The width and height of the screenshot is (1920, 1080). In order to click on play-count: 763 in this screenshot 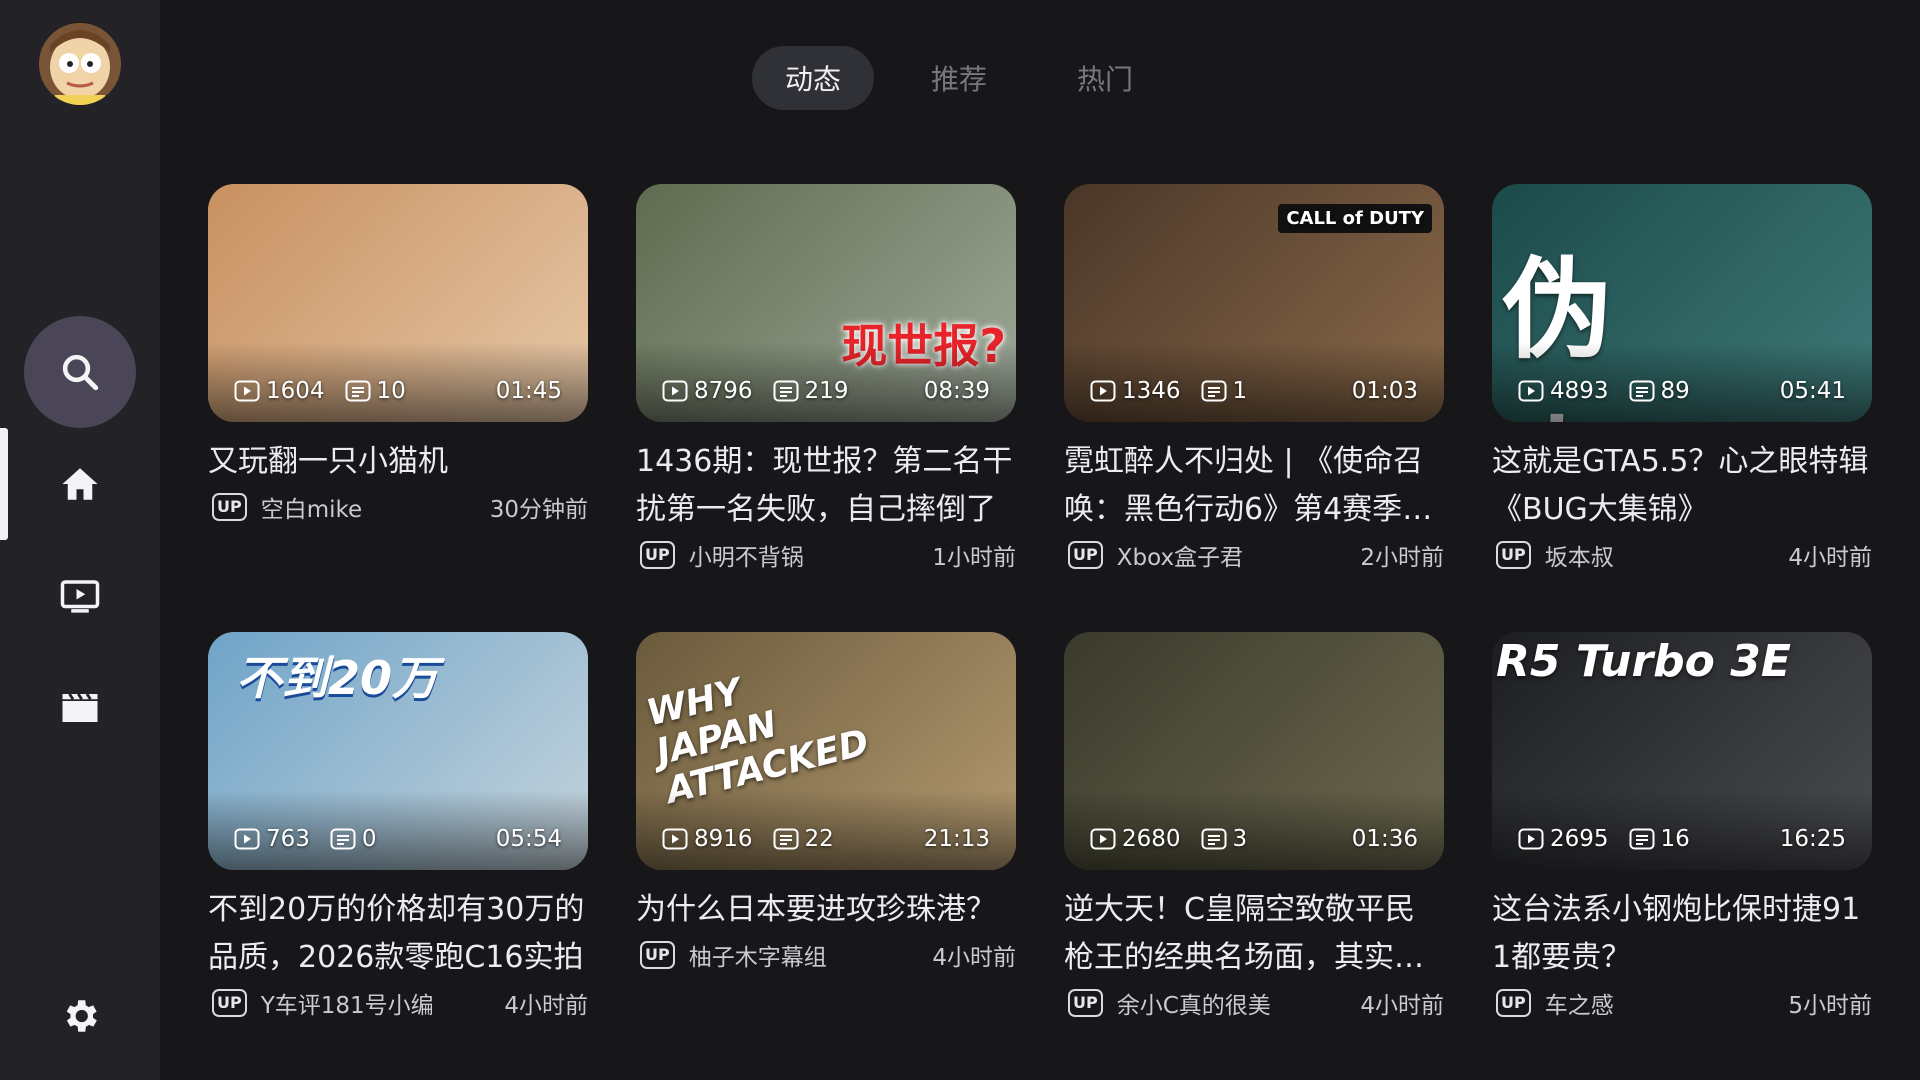, I will do `click(272, 839)`.